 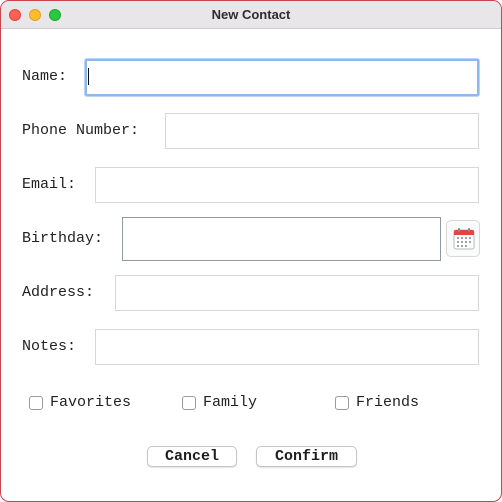 I want to click on checkbox-label: Family, so click(x=230, y=402).